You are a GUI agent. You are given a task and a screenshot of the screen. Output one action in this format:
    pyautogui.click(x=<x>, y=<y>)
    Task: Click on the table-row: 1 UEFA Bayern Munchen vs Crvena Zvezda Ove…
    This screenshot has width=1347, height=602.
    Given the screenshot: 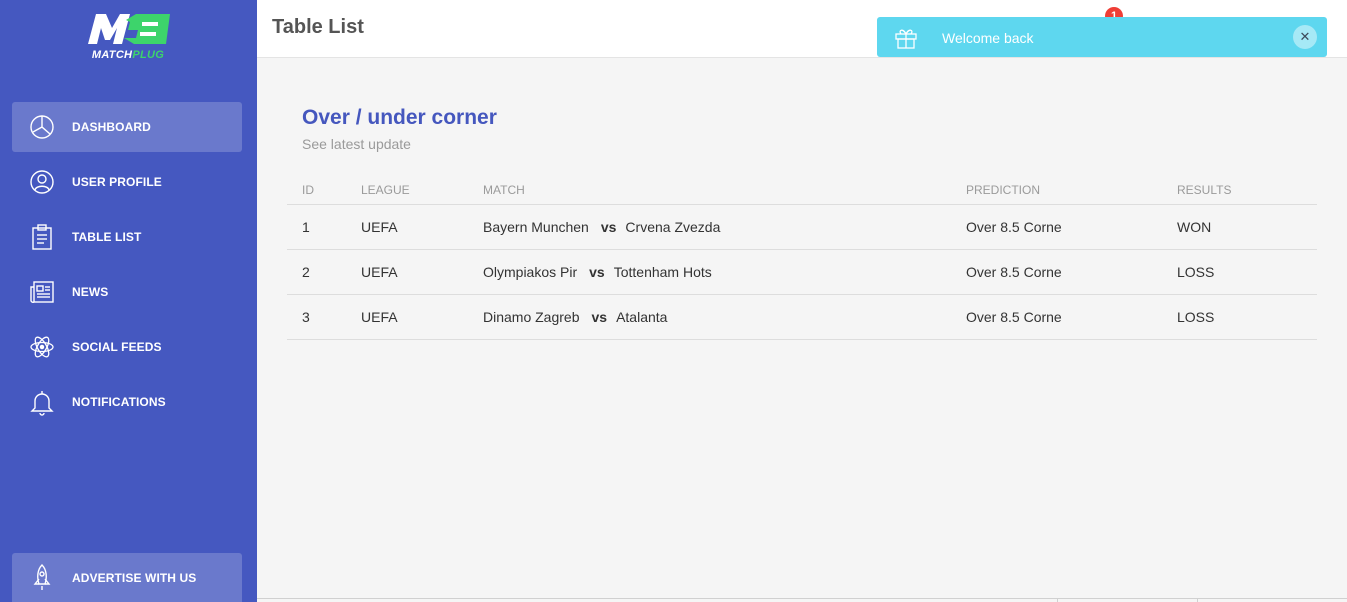 What is the action you would take?
    pyautogui.click(x=802, y=227)
    